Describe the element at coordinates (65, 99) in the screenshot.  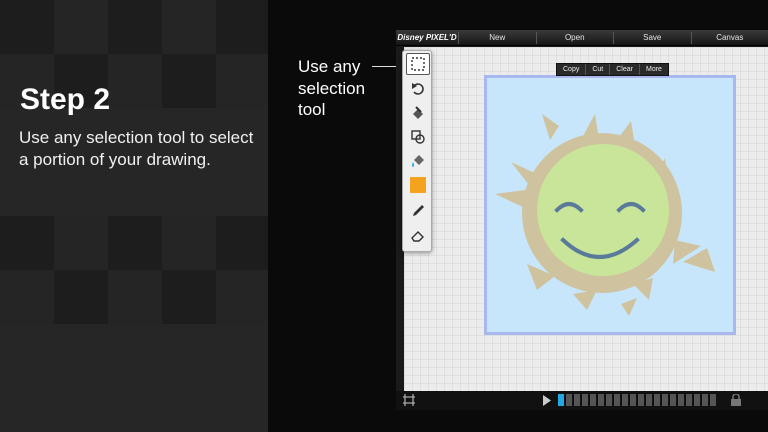
I see `step-title: Step 2` at that location.